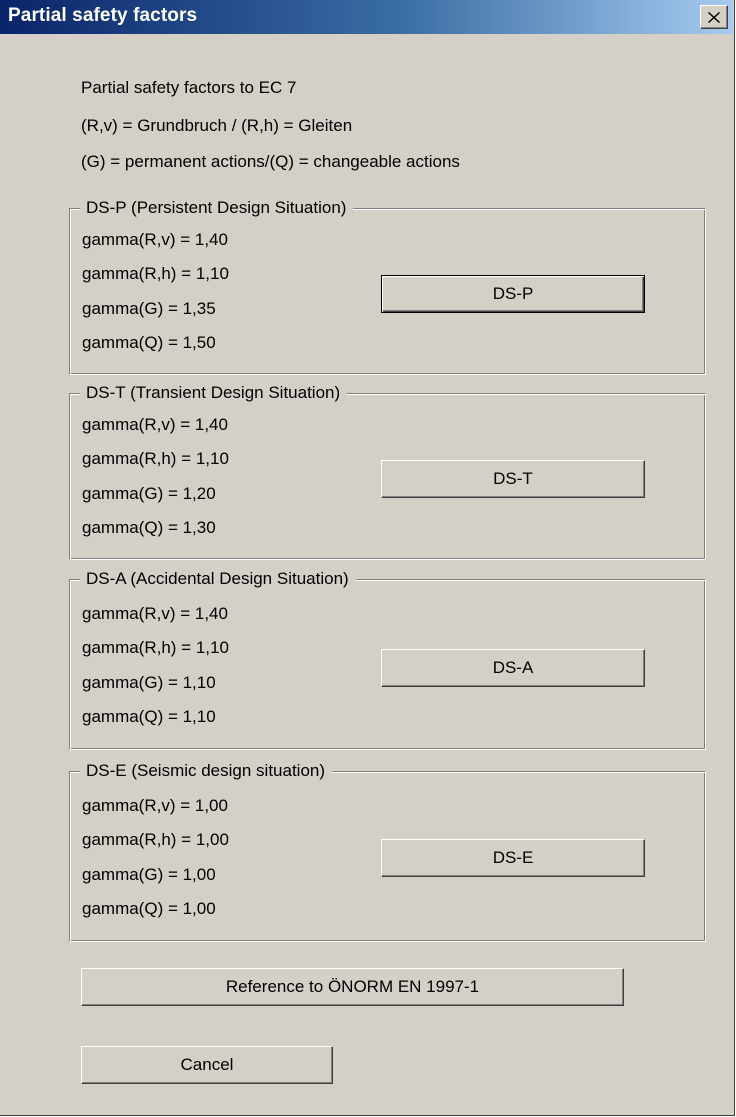 The image size is (736, 1117). Describe the element at coordinates (207, 1065) in the screenshot. I see `cancel-button: Cancel` at that location.